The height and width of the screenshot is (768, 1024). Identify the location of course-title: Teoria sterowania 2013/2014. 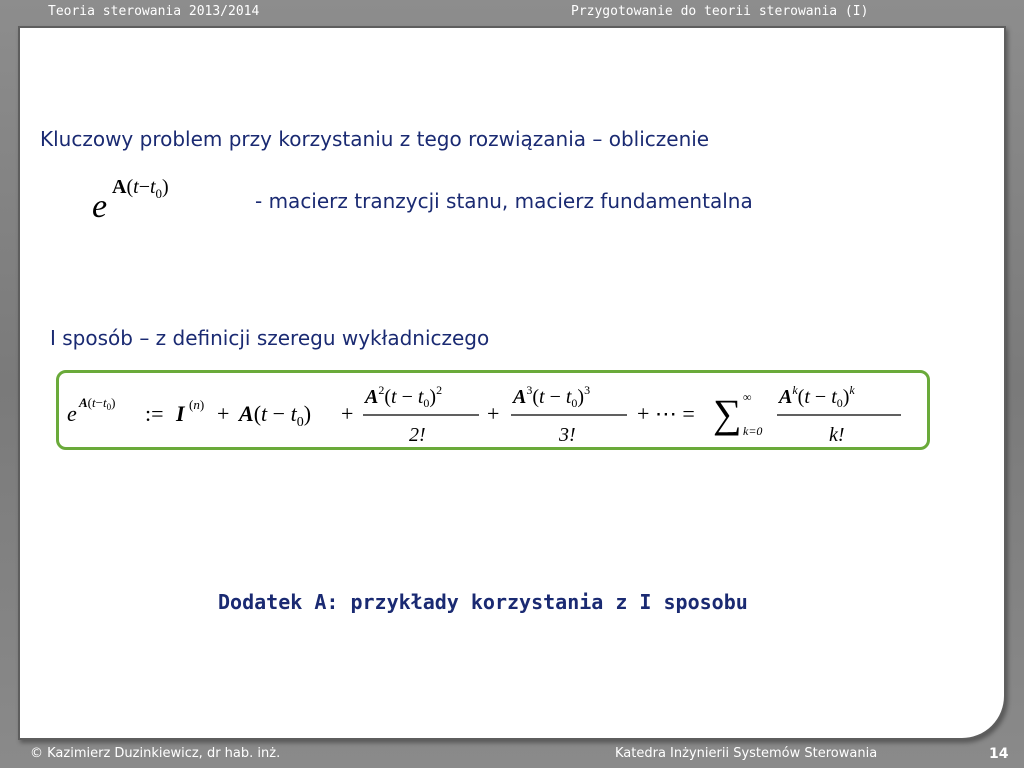
(154, 11).